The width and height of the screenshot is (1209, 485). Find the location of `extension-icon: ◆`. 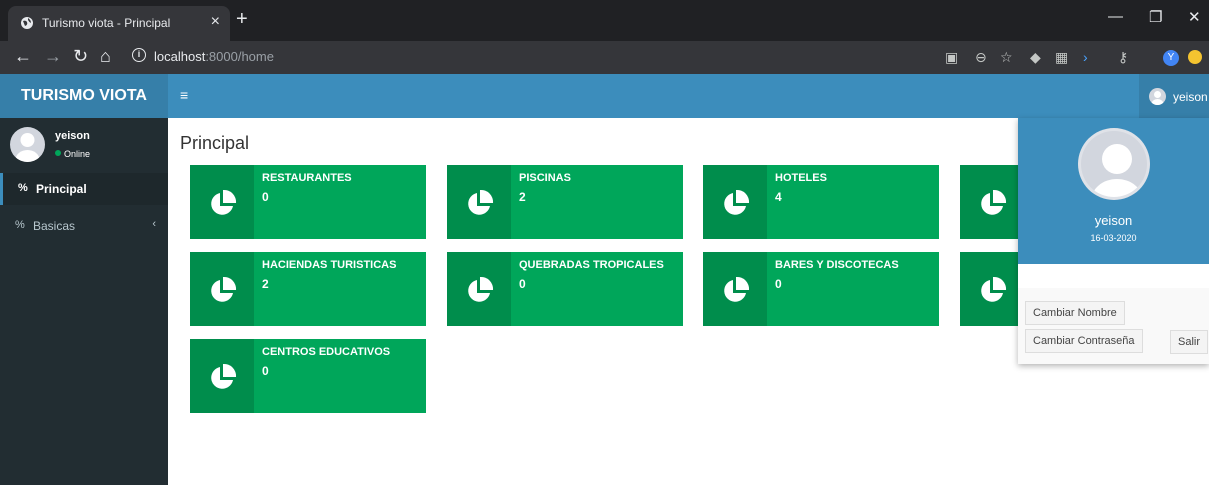

extension-icon: ◆ is located at coordinates (1035, 57).